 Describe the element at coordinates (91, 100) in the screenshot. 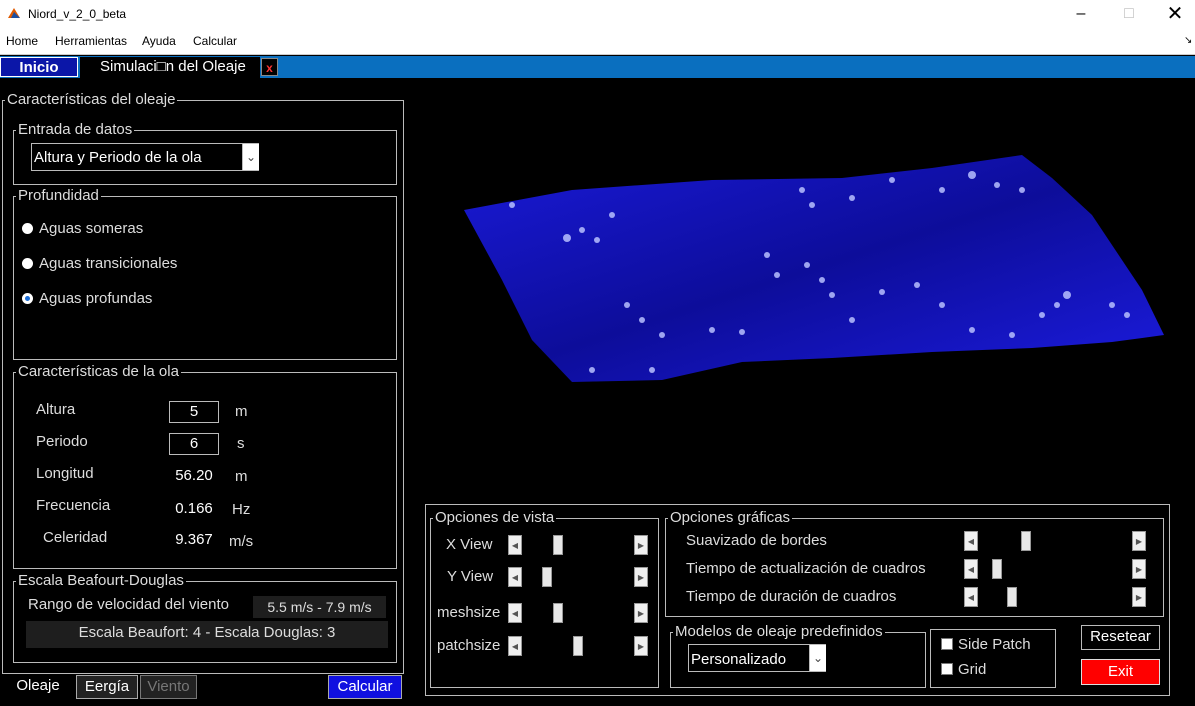

I see `panel-title: Características del oleaje` at that location.